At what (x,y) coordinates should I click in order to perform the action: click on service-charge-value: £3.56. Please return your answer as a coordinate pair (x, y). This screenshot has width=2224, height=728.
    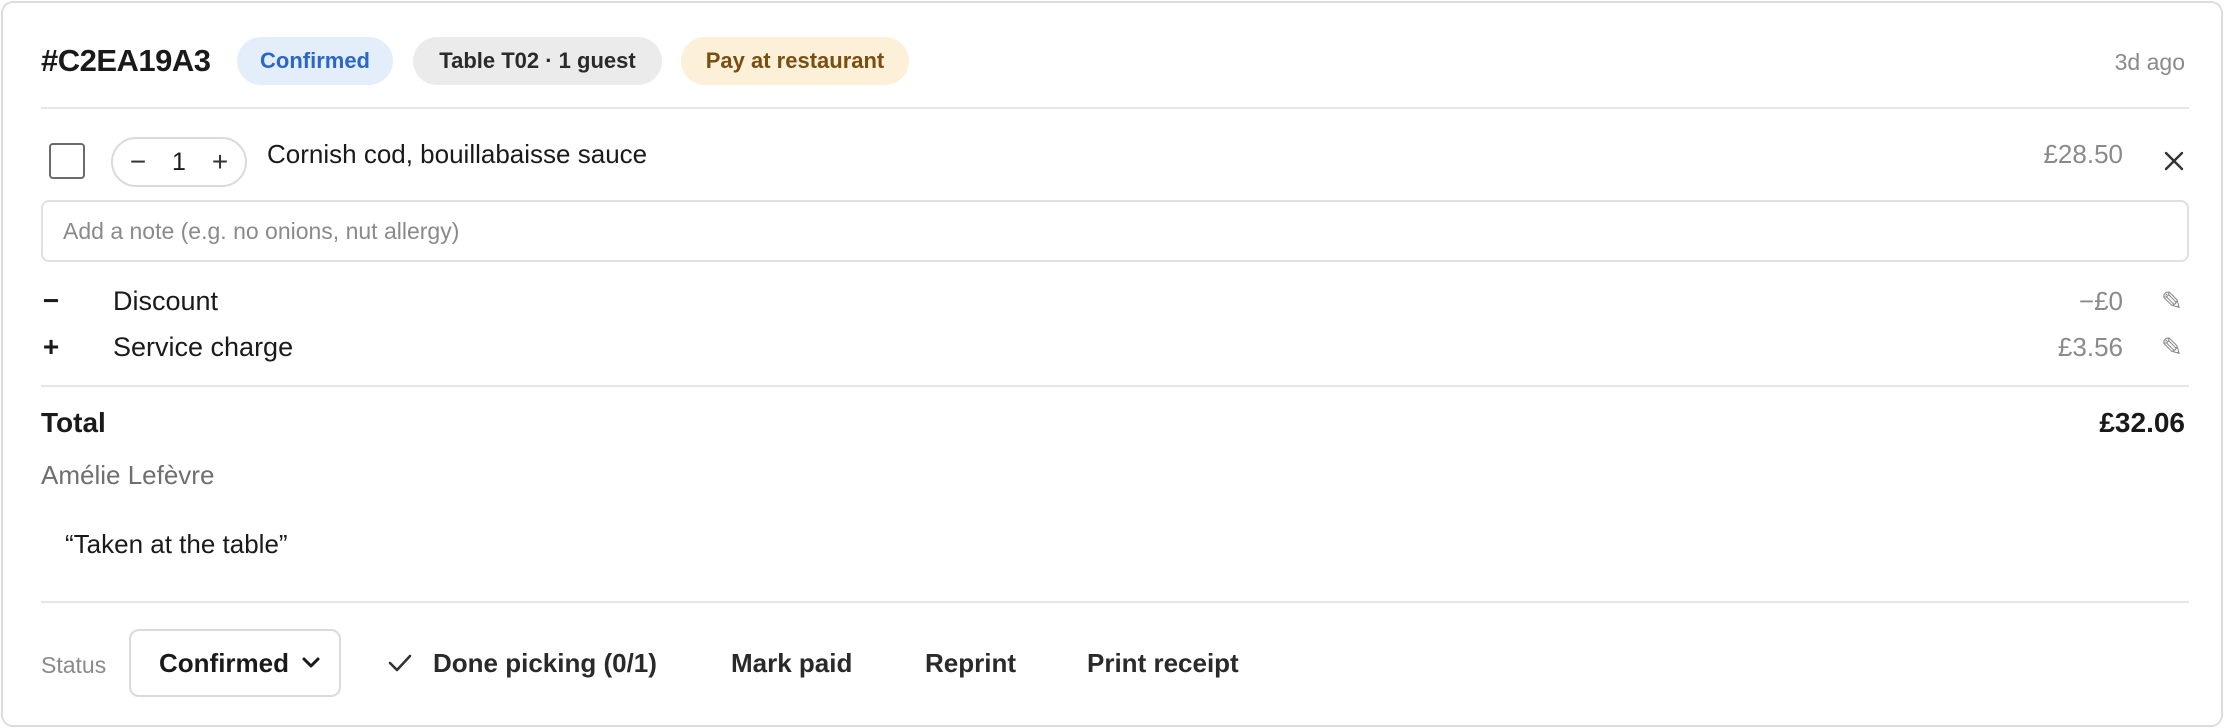
    Looking at the image, I should click on (2090, 347).